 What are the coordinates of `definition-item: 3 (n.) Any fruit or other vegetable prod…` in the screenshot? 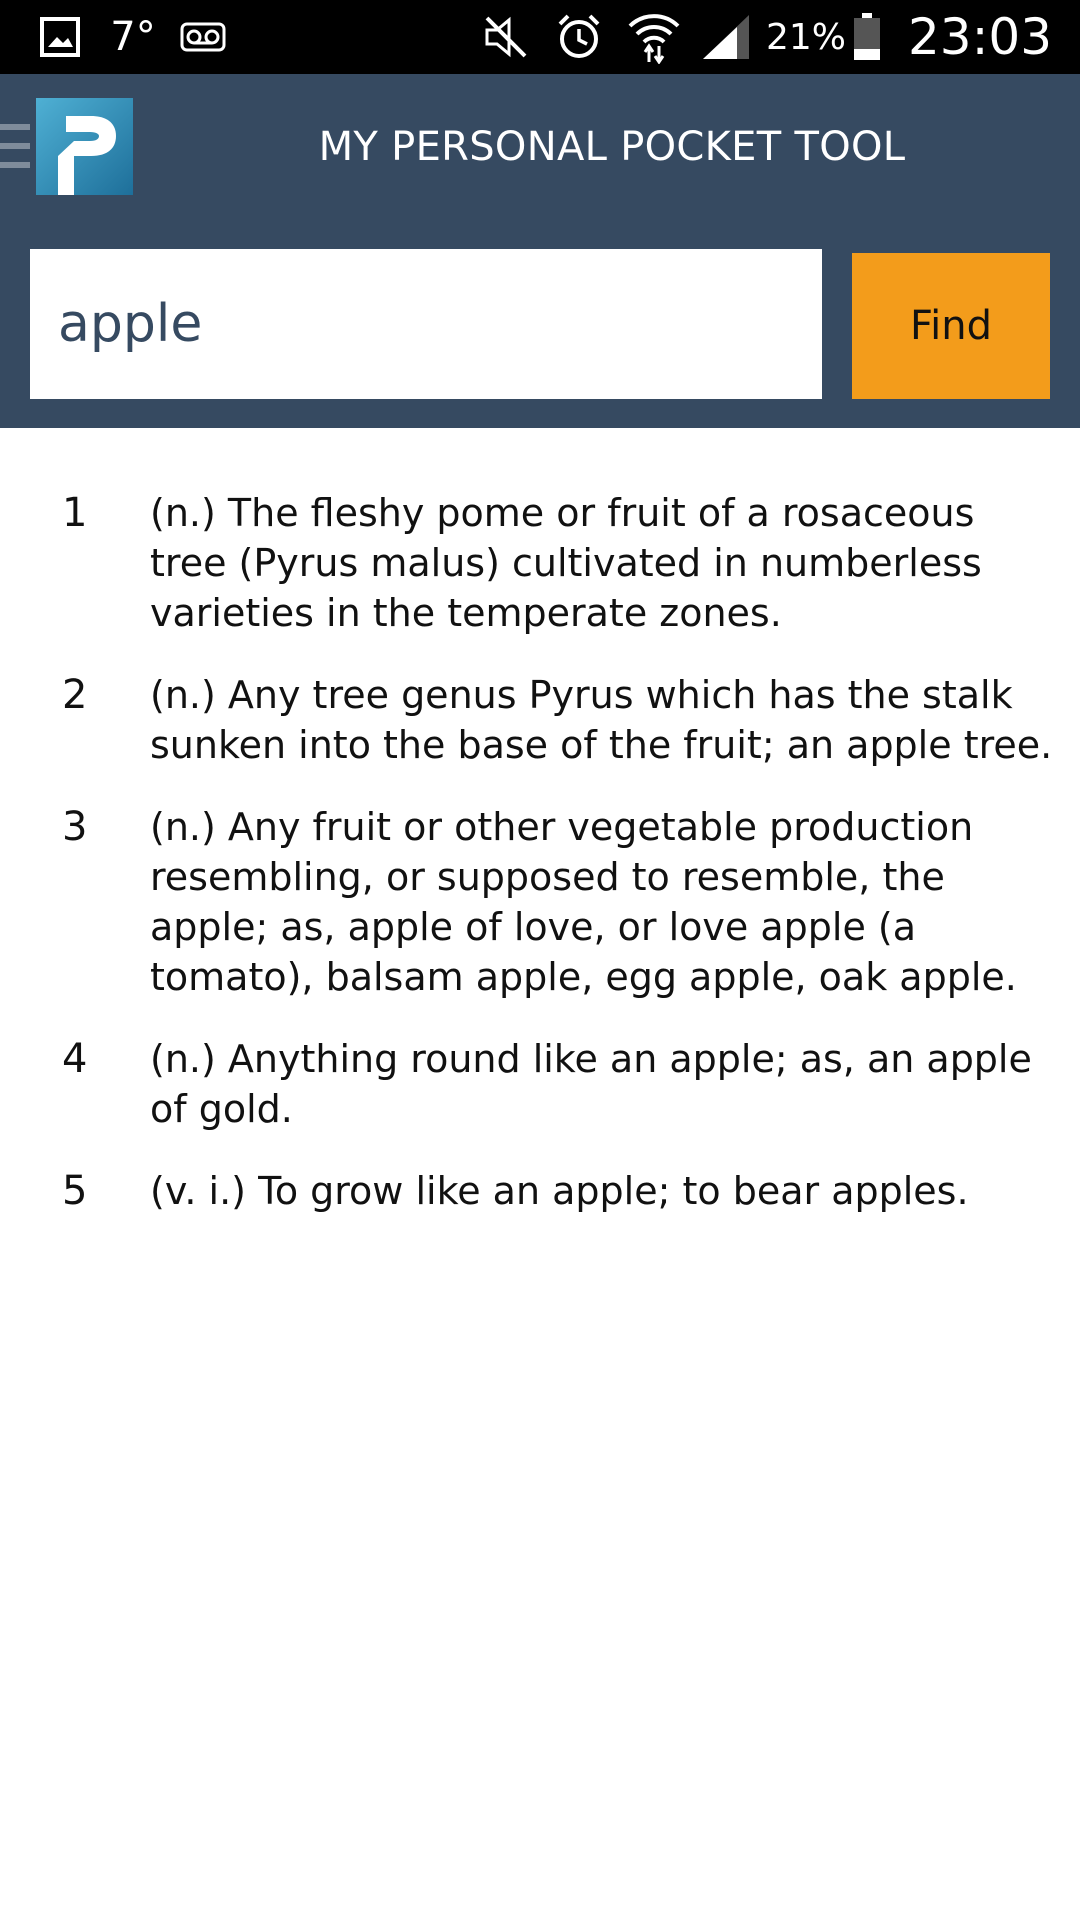 It's located at (540, 902).